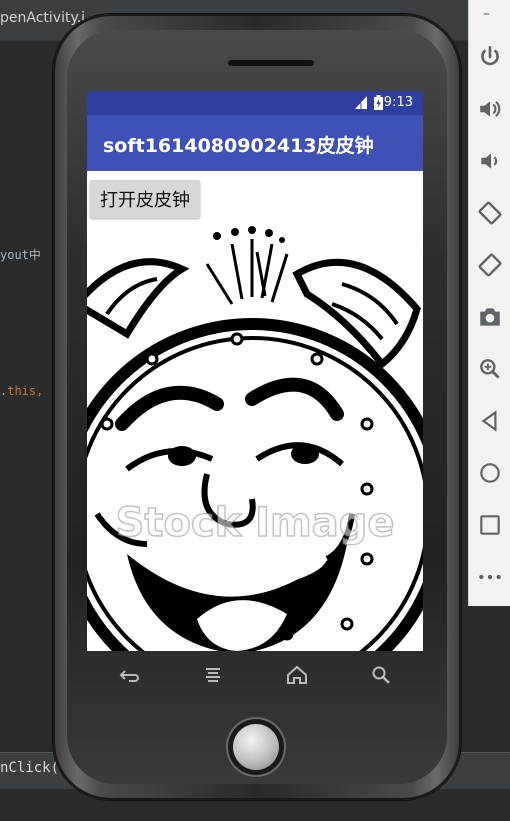 The width and height of the screenshot is (510, 821). I want to click on emulator-toolbar: –, so click(489, 303).